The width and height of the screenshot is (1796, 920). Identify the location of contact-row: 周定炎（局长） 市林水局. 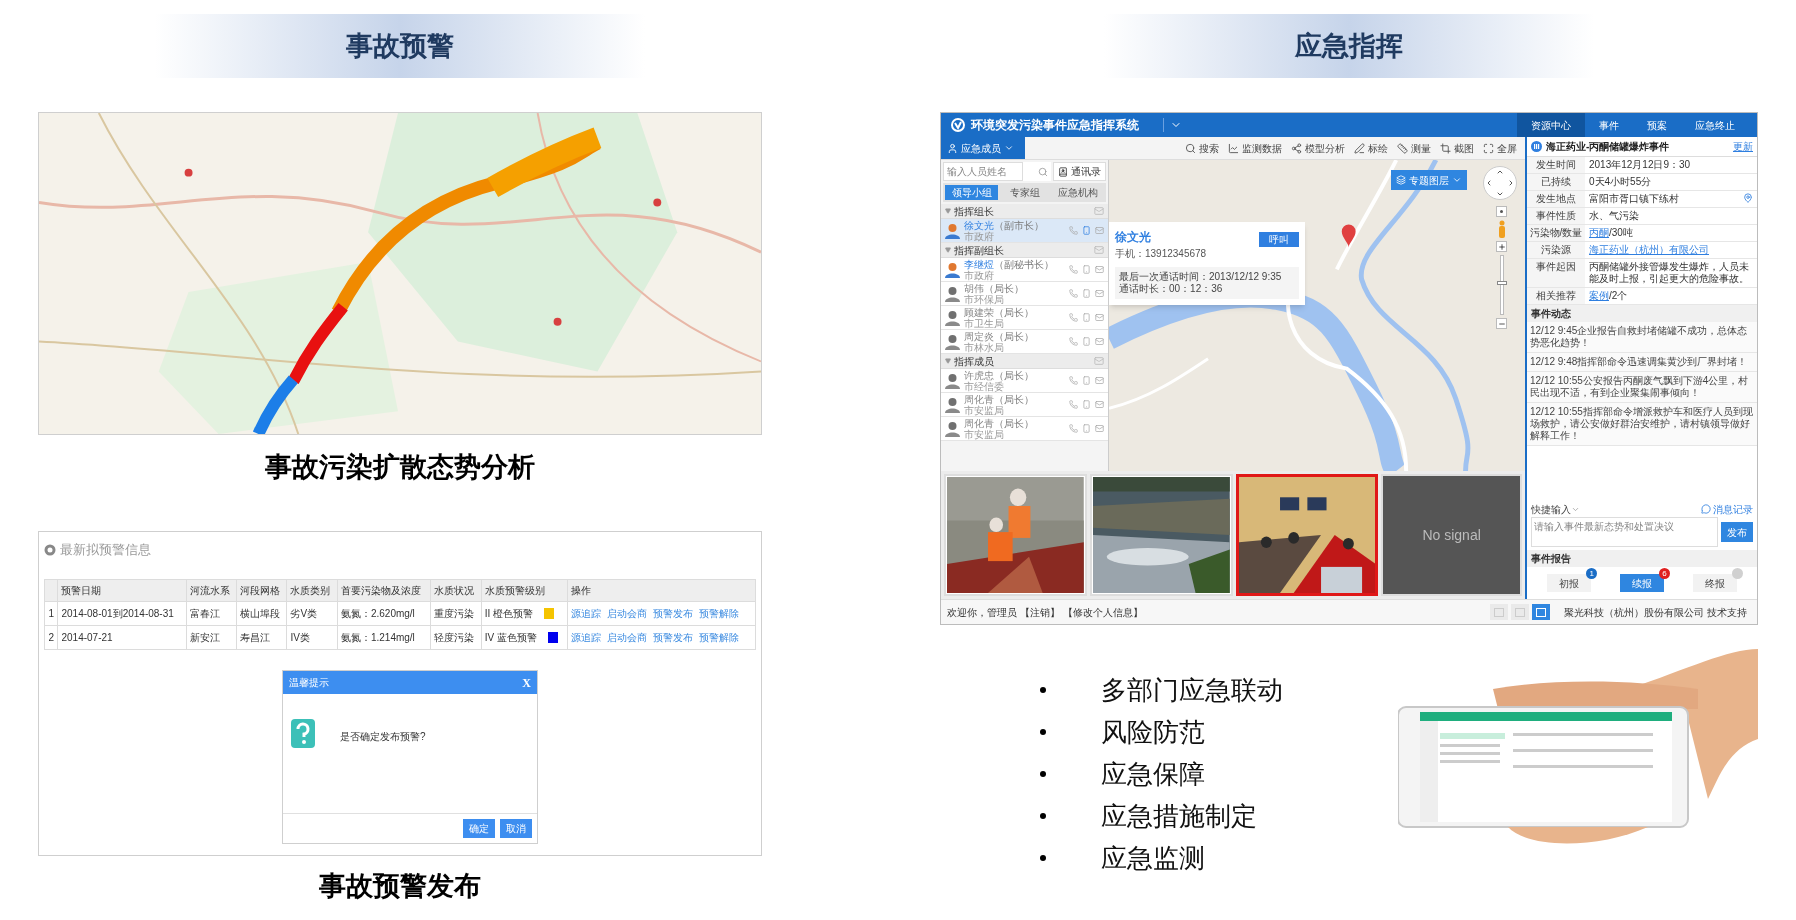
(1024, 342).